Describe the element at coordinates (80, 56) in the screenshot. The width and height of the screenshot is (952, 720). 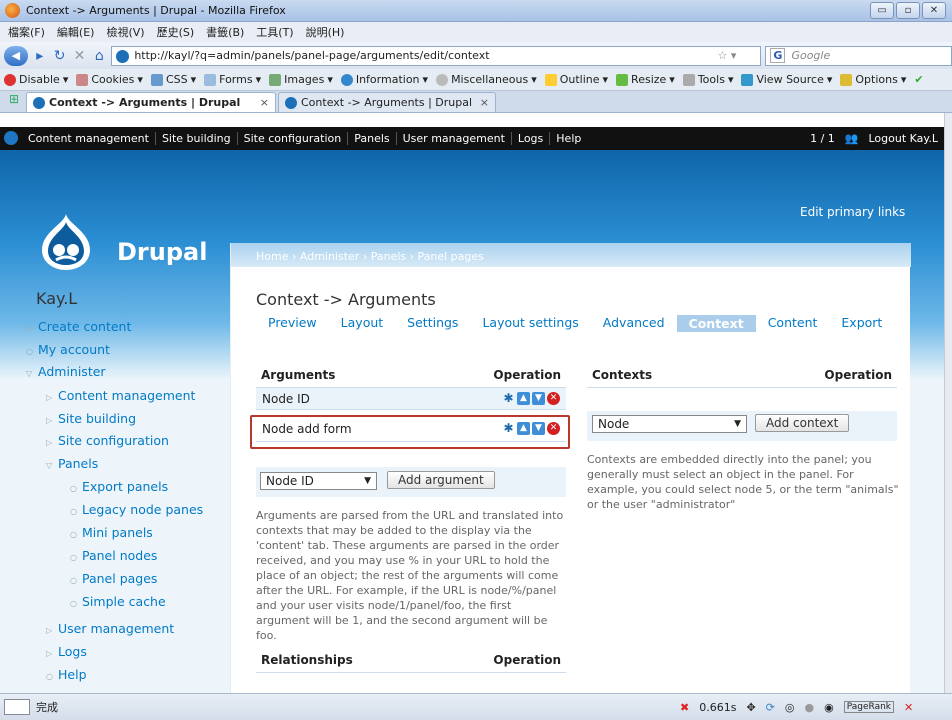
I see `stop-icon: ✕` at that location.